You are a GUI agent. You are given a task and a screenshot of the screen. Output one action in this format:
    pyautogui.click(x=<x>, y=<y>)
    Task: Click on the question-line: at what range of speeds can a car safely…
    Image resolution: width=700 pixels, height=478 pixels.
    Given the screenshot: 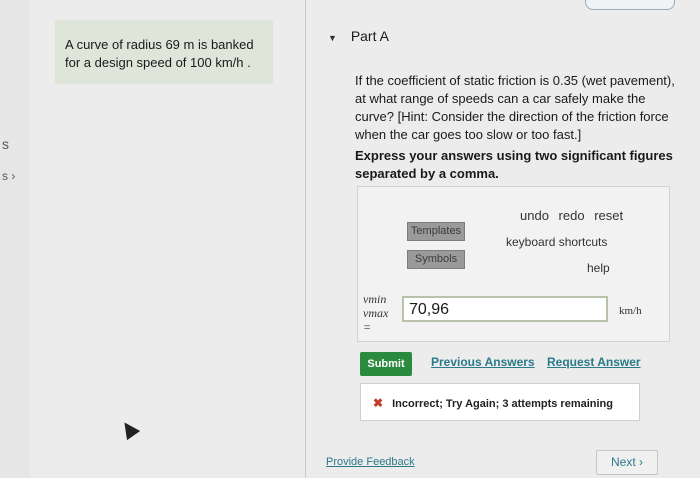 What is the action you would take?
    pyautogui.click(x=500, y=98)
    